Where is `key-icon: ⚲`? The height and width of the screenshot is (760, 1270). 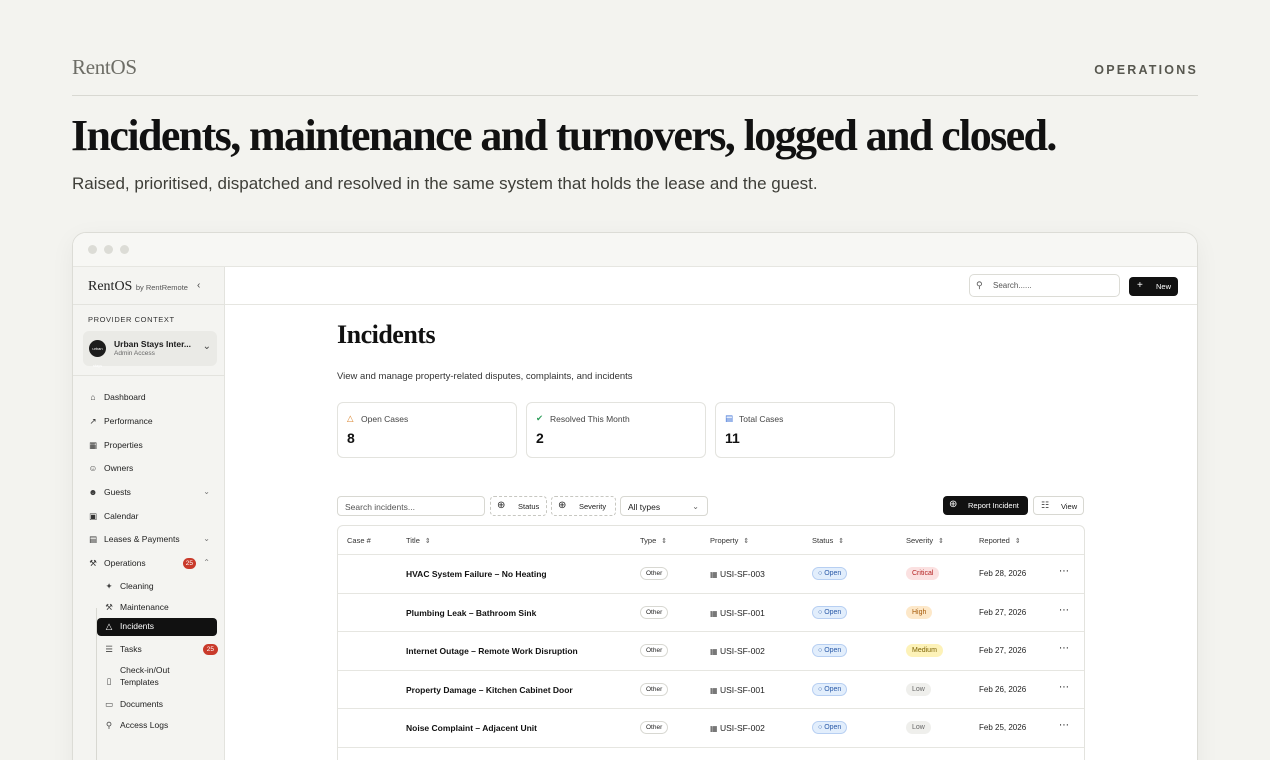 key-icon: ⚲ is located at coordinates (109, 725).